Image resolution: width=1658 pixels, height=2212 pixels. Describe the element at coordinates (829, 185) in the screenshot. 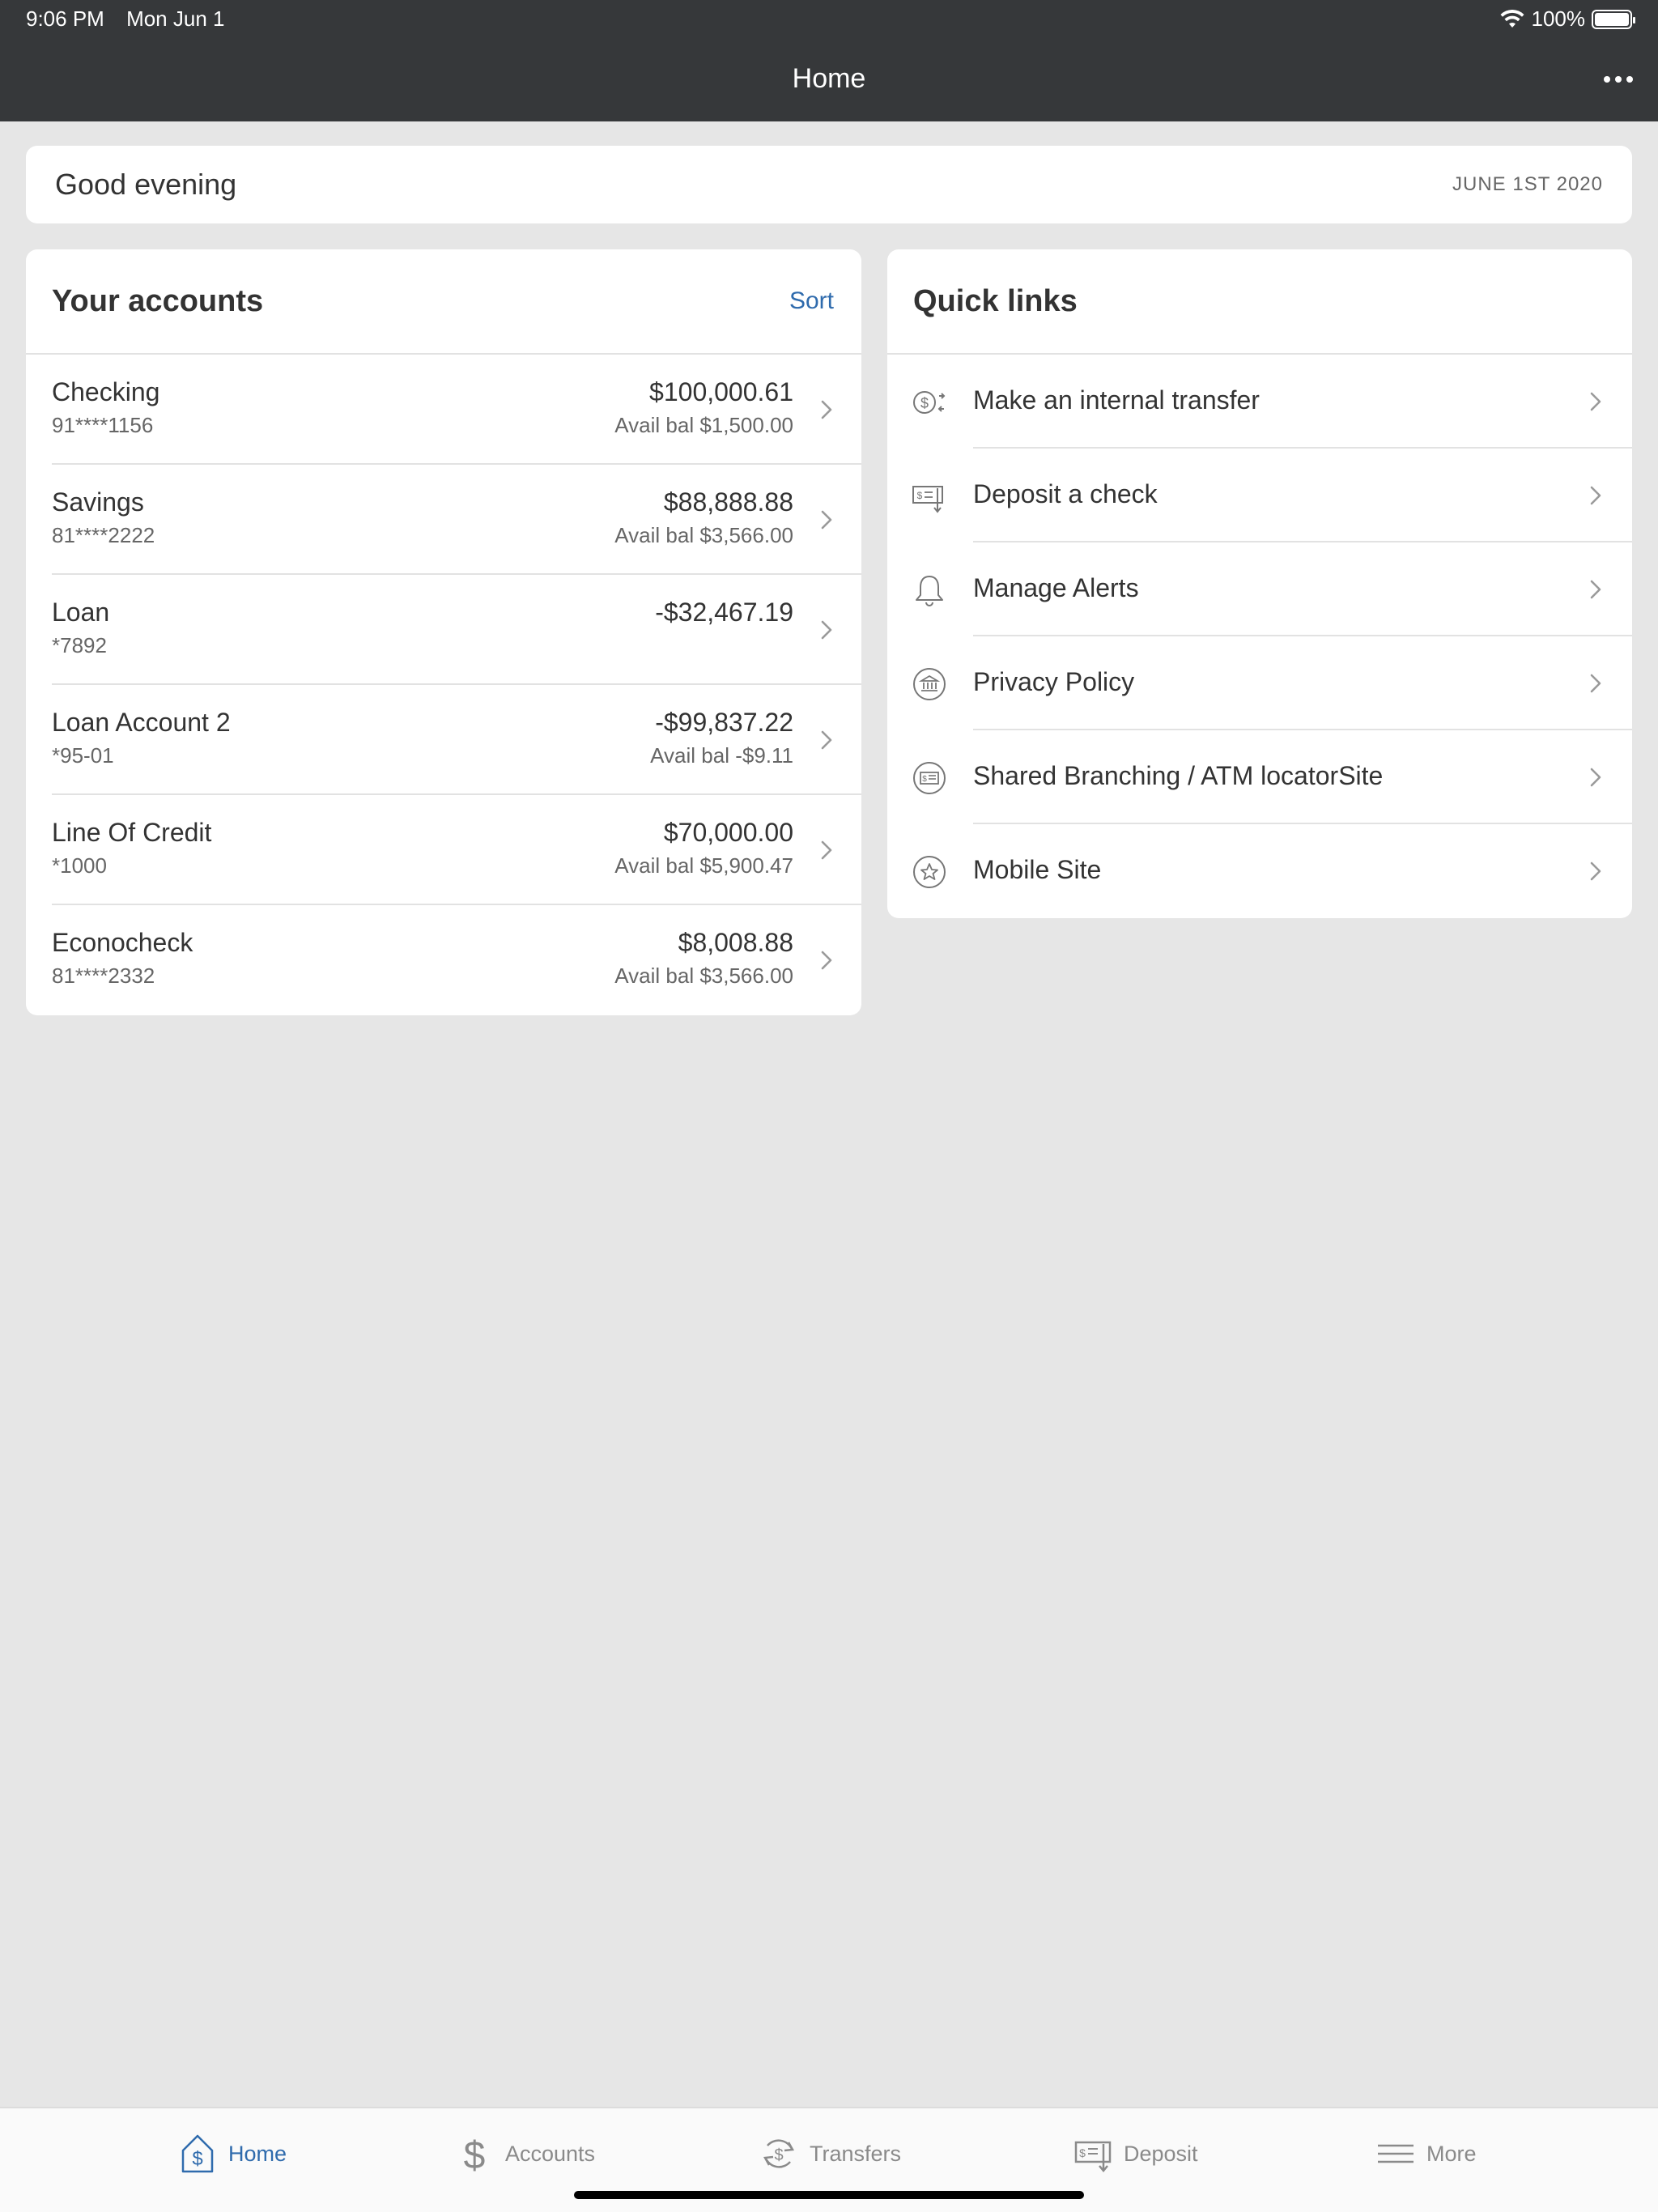

I see `greeting-card: Good evening JUNE 1ST 2020` at that location.